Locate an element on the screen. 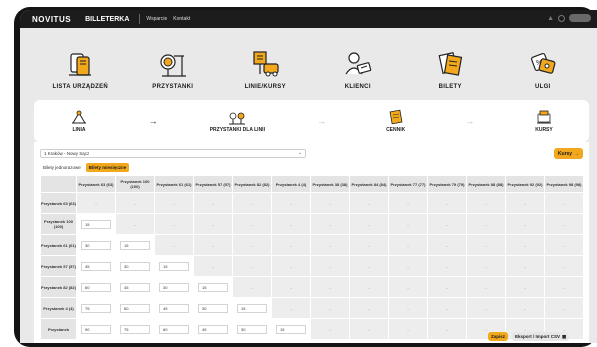  row-header: Przystanek 4 (4) is located at coordinates (58, 308).